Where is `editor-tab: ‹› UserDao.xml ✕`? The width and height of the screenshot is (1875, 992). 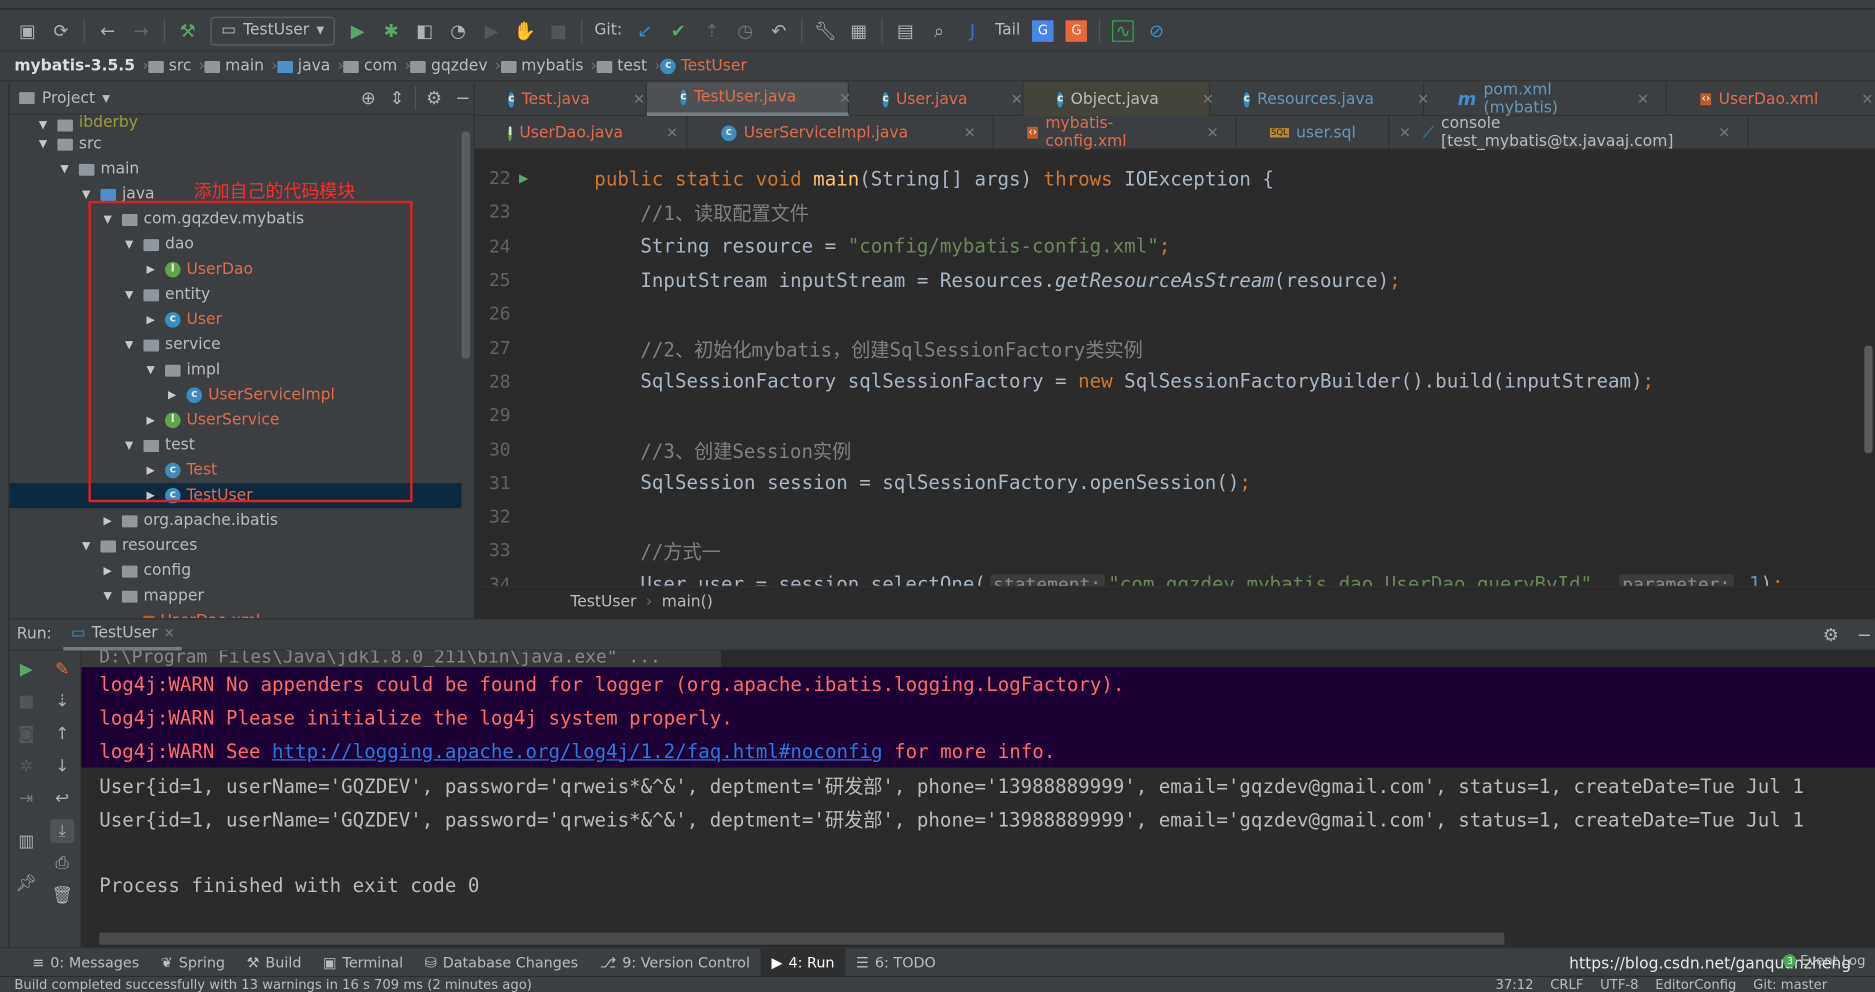
editor-tab: ‹› UserDao.xml ✕ is located at coordinates (1771, 99).